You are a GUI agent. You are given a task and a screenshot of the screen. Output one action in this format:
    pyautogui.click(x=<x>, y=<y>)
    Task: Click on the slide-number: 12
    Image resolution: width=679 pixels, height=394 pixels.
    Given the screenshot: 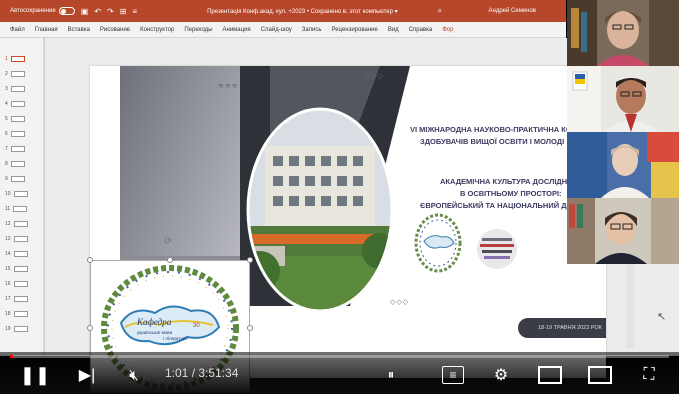 What is the action you would take?
    pyautogui.click(x=8, y=224)
    